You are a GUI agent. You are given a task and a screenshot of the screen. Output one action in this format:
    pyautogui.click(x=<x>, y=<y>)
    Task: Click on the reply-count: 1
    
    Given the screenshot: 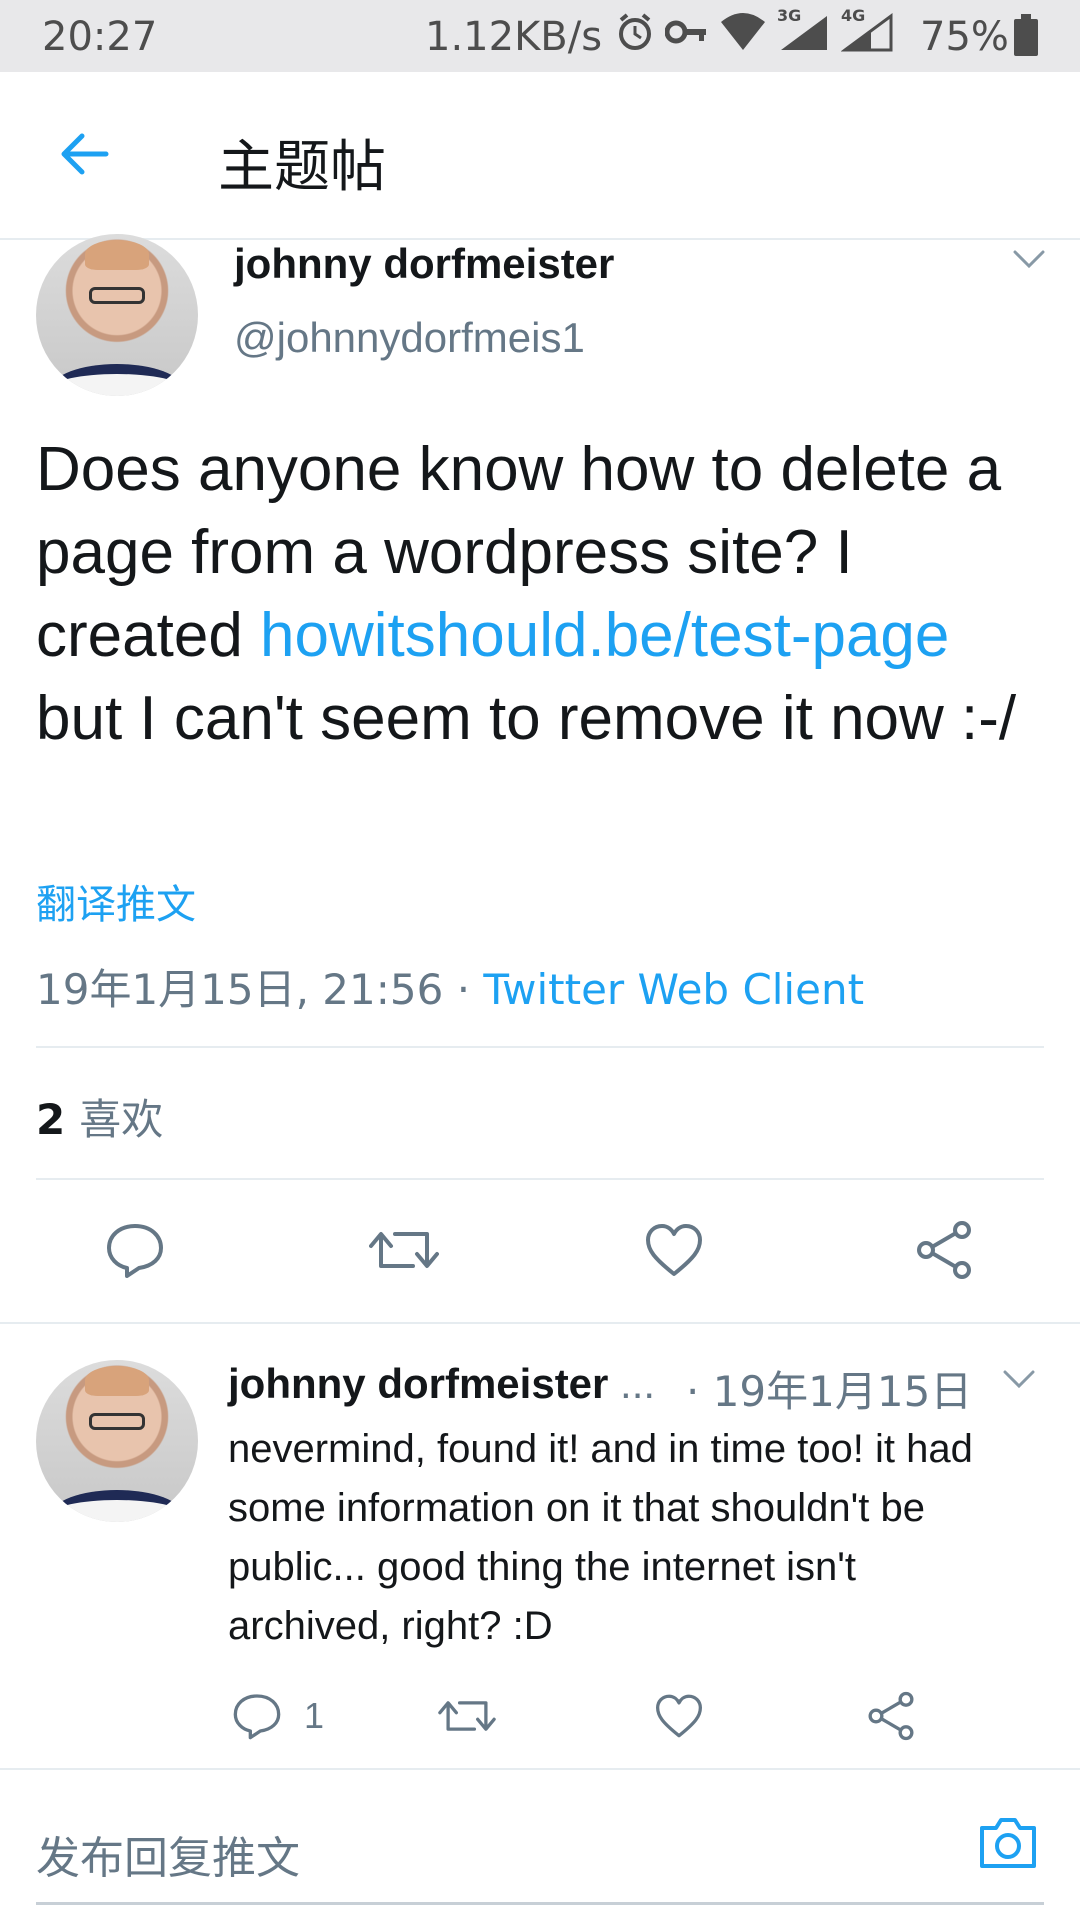 What is the action you would take?
    pyautogui.click(x=314, y=1715)
    